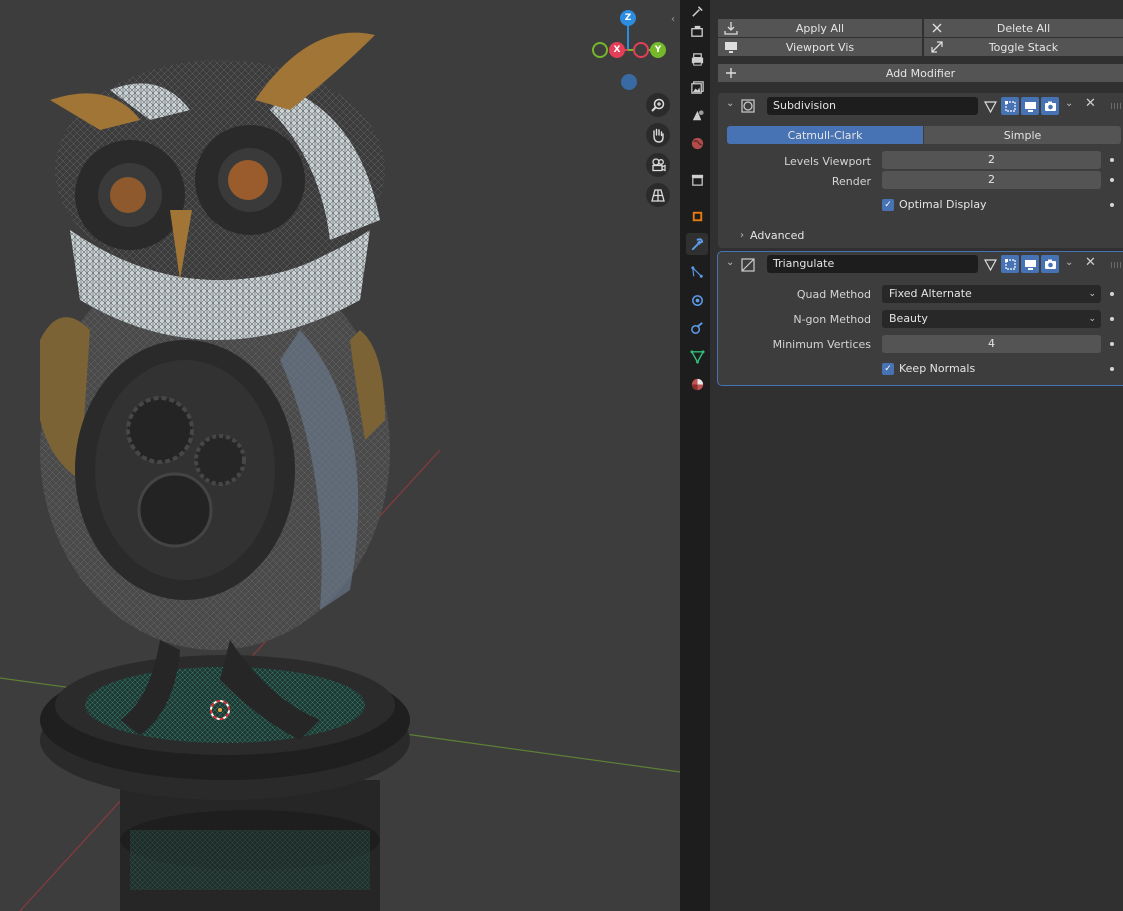 The image size is (1123, 911). Describe the element at coordinates (928, 368) in the screenshot. I see `keep-normals-checkbox: ✓ Keep Normals` at that location.